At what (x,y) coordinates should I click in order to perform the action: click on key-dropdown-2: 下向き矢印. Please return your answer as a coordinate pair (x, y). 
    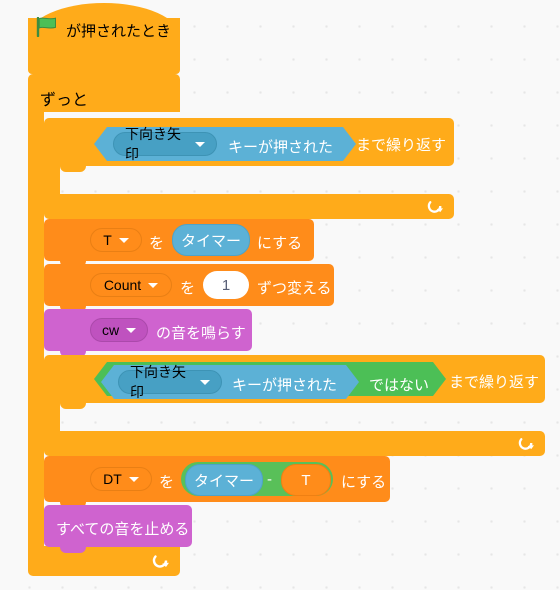
    Looking at the image, I should click on (170, 382).